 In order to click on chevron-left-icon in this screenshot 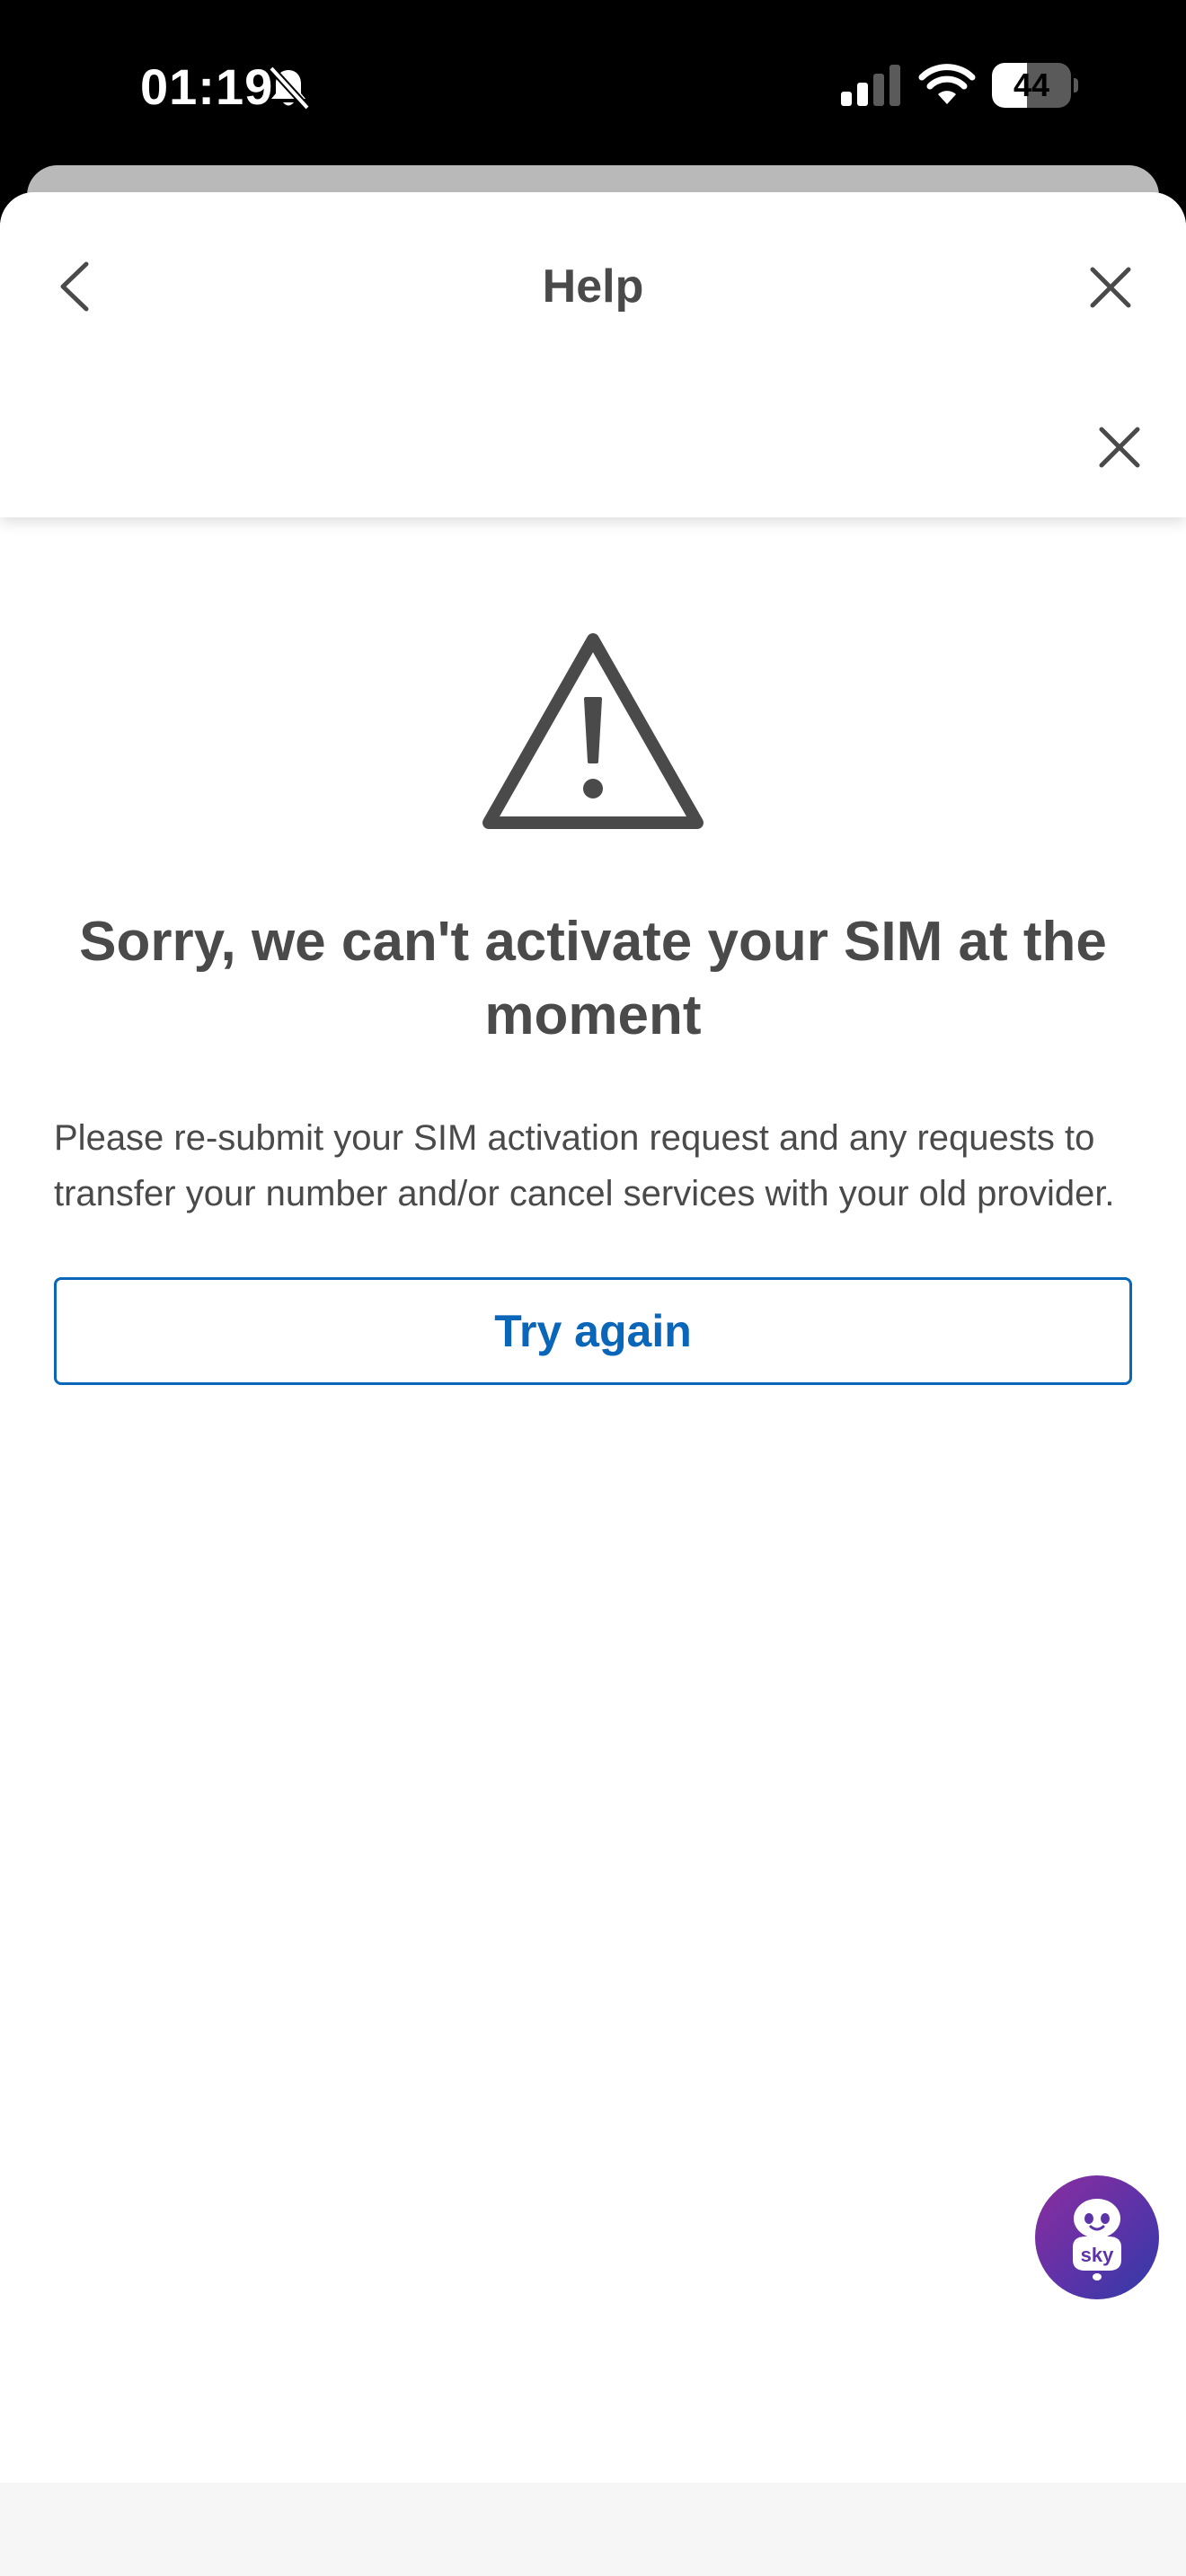, I will do `click(74, 286)`.